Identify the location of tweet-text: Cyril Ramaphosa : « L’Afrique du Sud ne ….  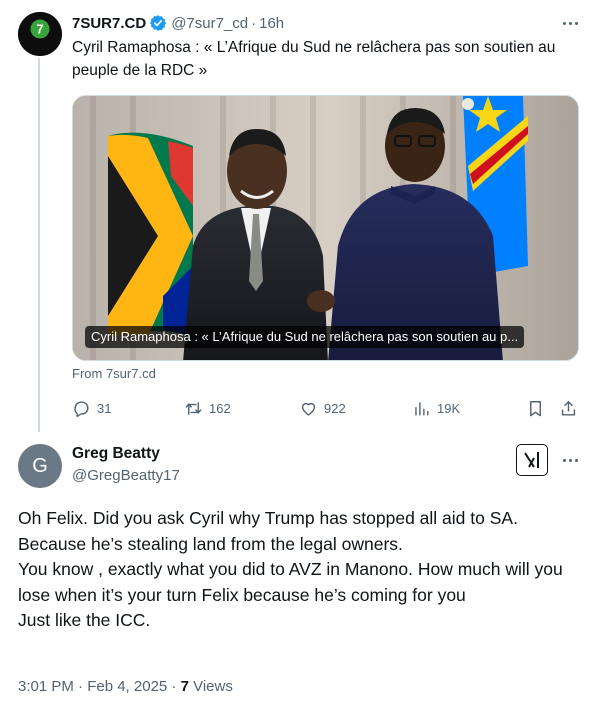
(314, 59).